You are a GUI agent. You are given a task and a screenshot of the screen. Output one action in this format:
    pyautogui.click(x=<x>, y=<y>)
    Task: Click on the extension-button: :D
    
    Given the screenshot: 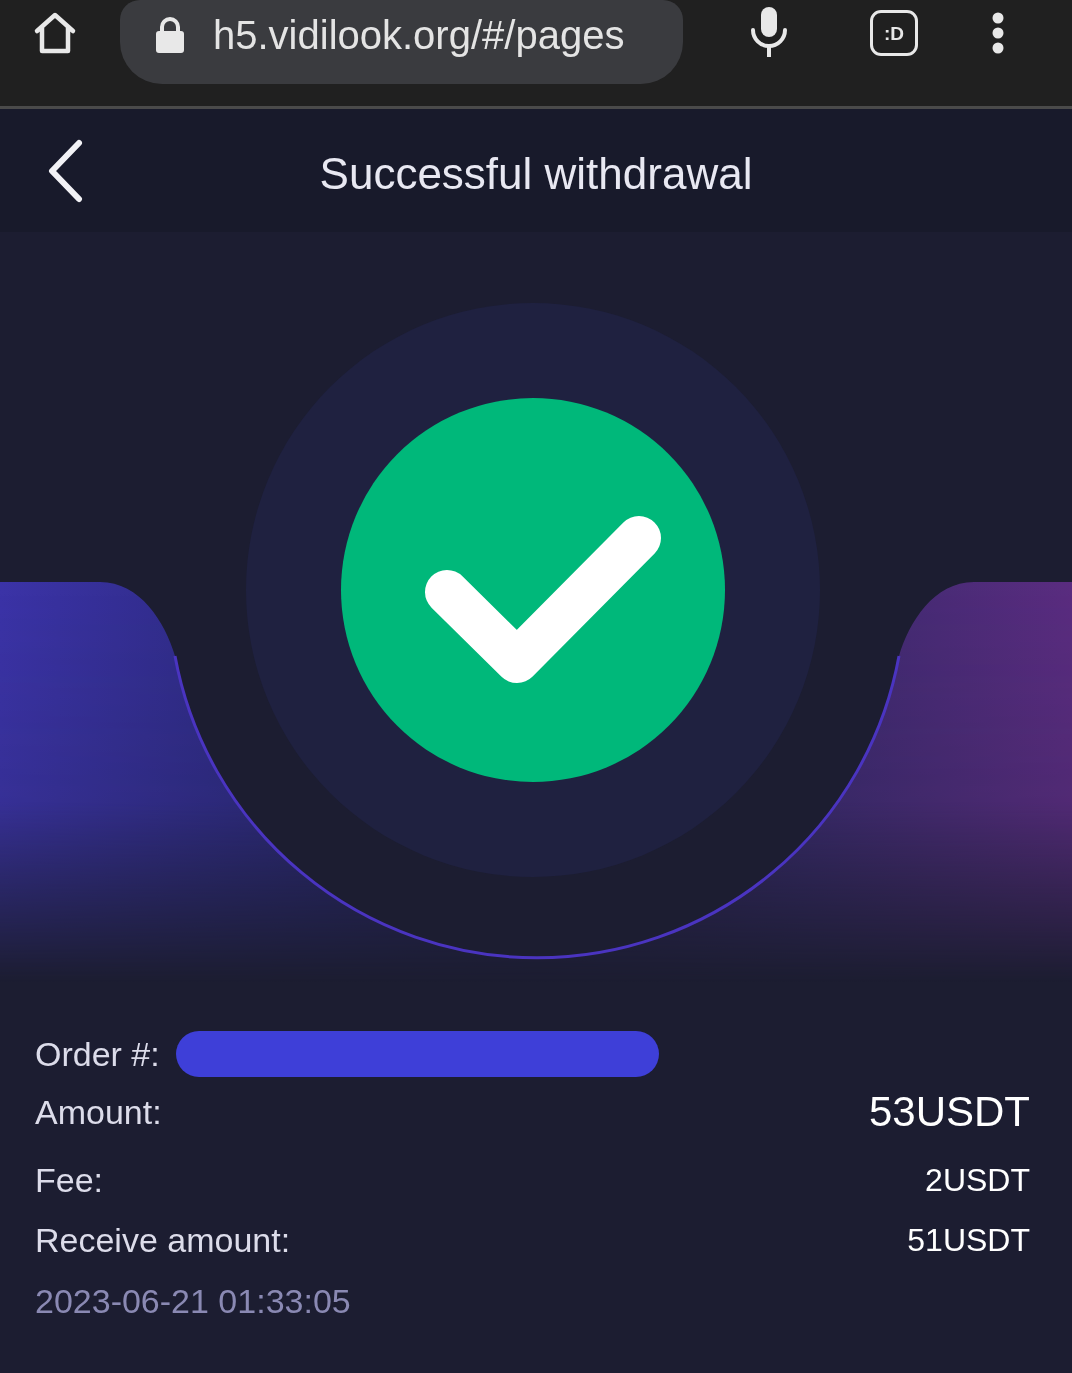 What is the action you would take?
    pyautogui.click(x=894, y=33)
    